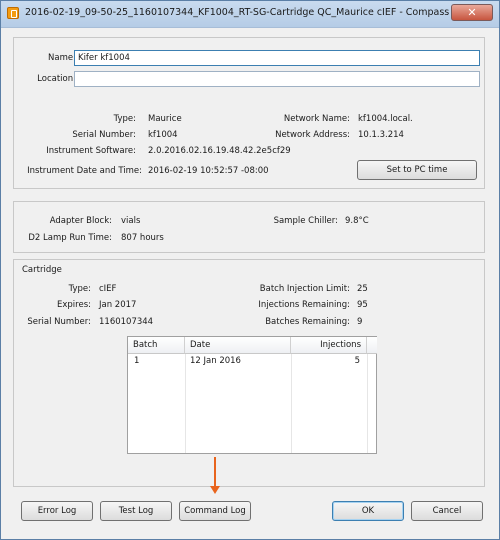  What do you see at coordinates (252, 395) in the screenshot?
I see `batch-table: Batch Date Injections 1 12 Jan 2016 5` at bounding box center [252, 395].